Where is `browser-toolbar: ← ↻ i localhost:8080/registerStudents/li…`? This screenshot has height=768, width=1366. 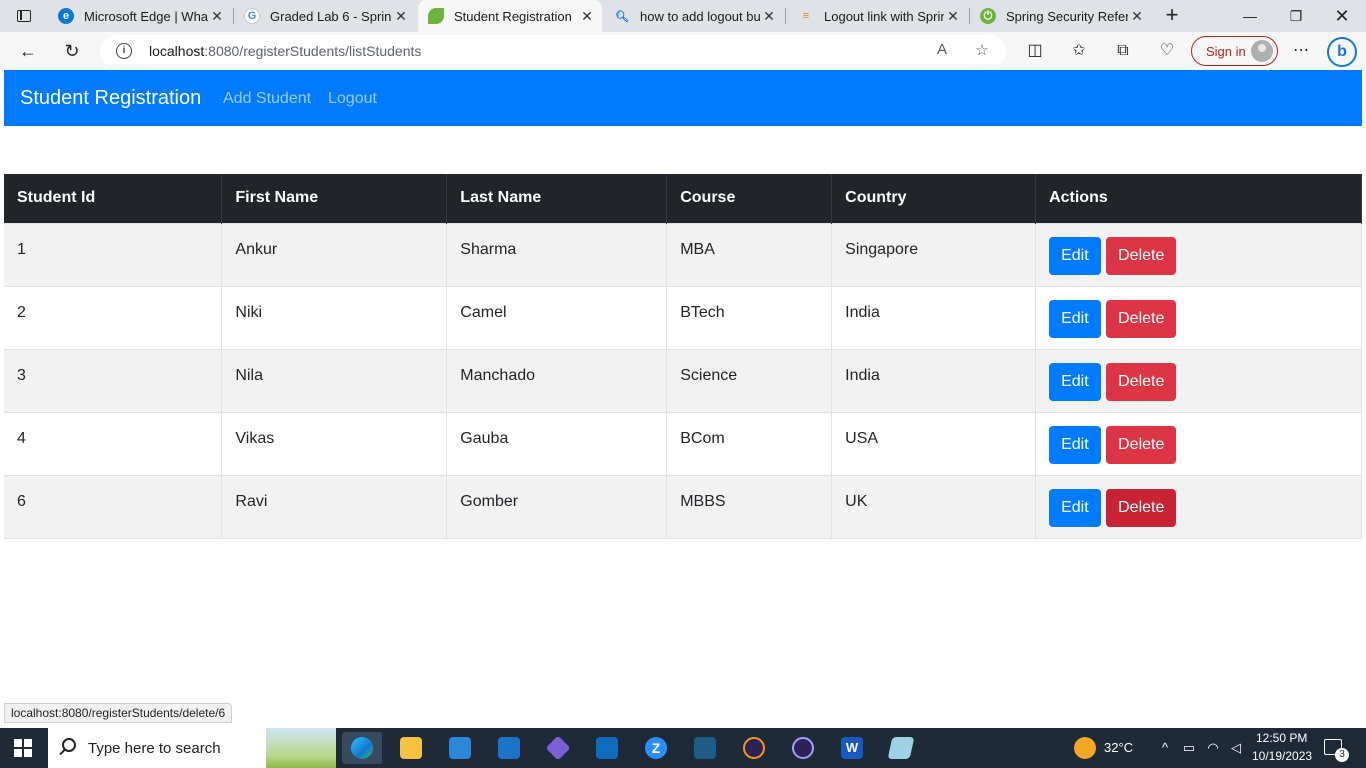
browser-toolbar: ← ↻ i localhost:8080/registerStudents/li… is located at coordinates (683, 51).